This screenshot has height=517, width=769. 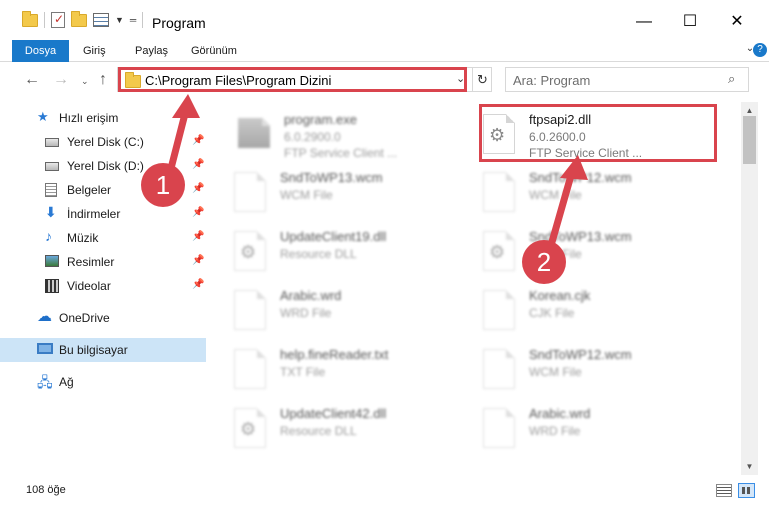 What do you see at coordinates (303, 372) in the screenshot?
I see `file-type: TXT File` at bounding box center [303, 372].